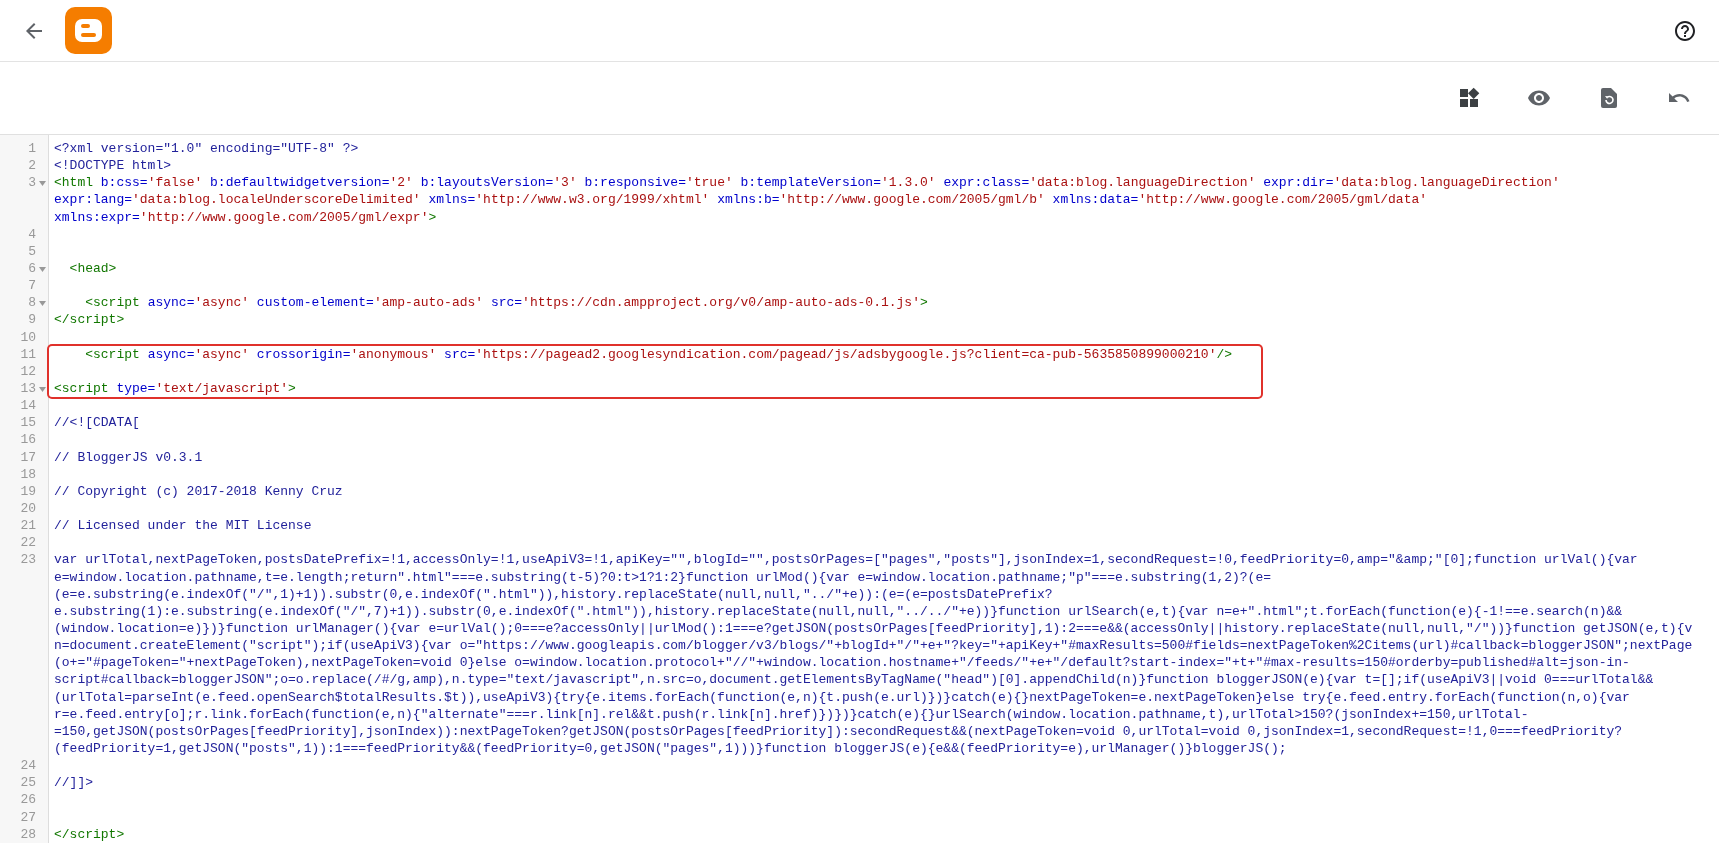  Describe the element at coordinates (96, 423) in the screenshot. I see `code-line: //<![CDATA[` at that location.